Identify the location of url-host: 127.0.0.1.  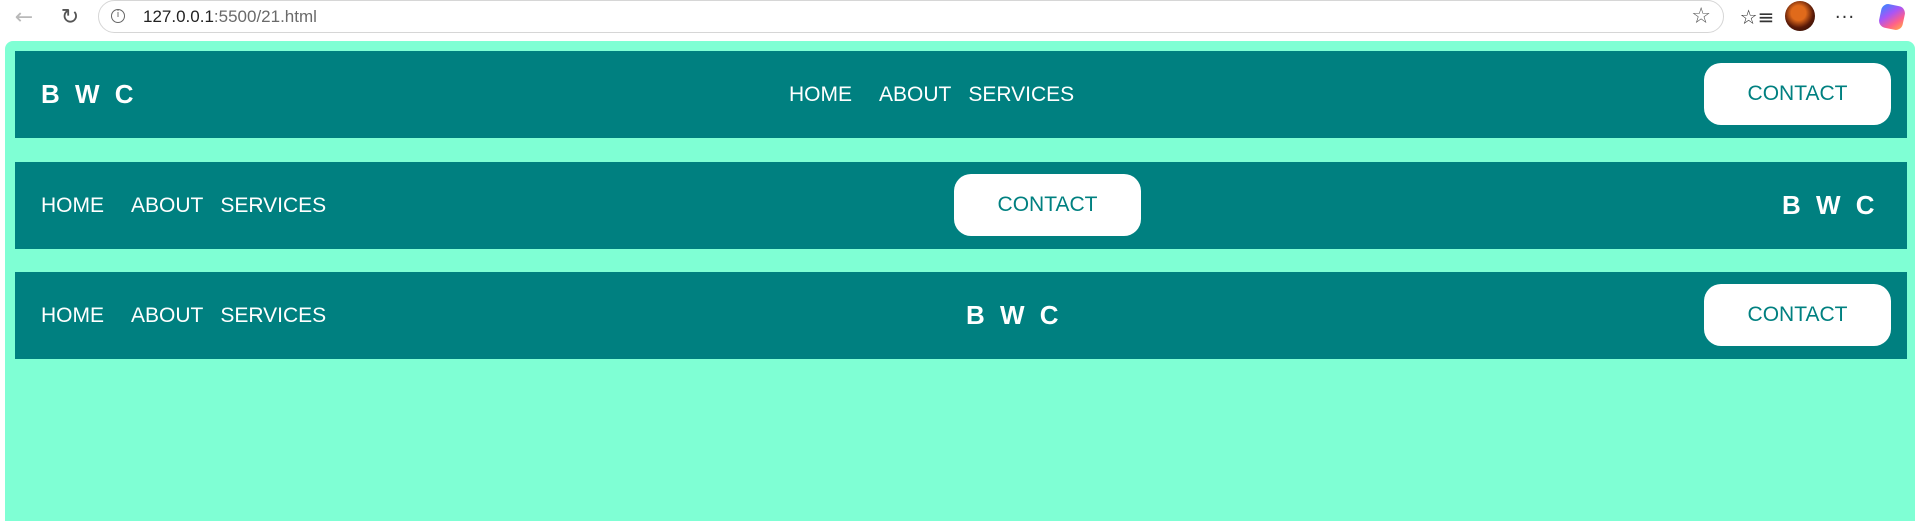
(178, 16).